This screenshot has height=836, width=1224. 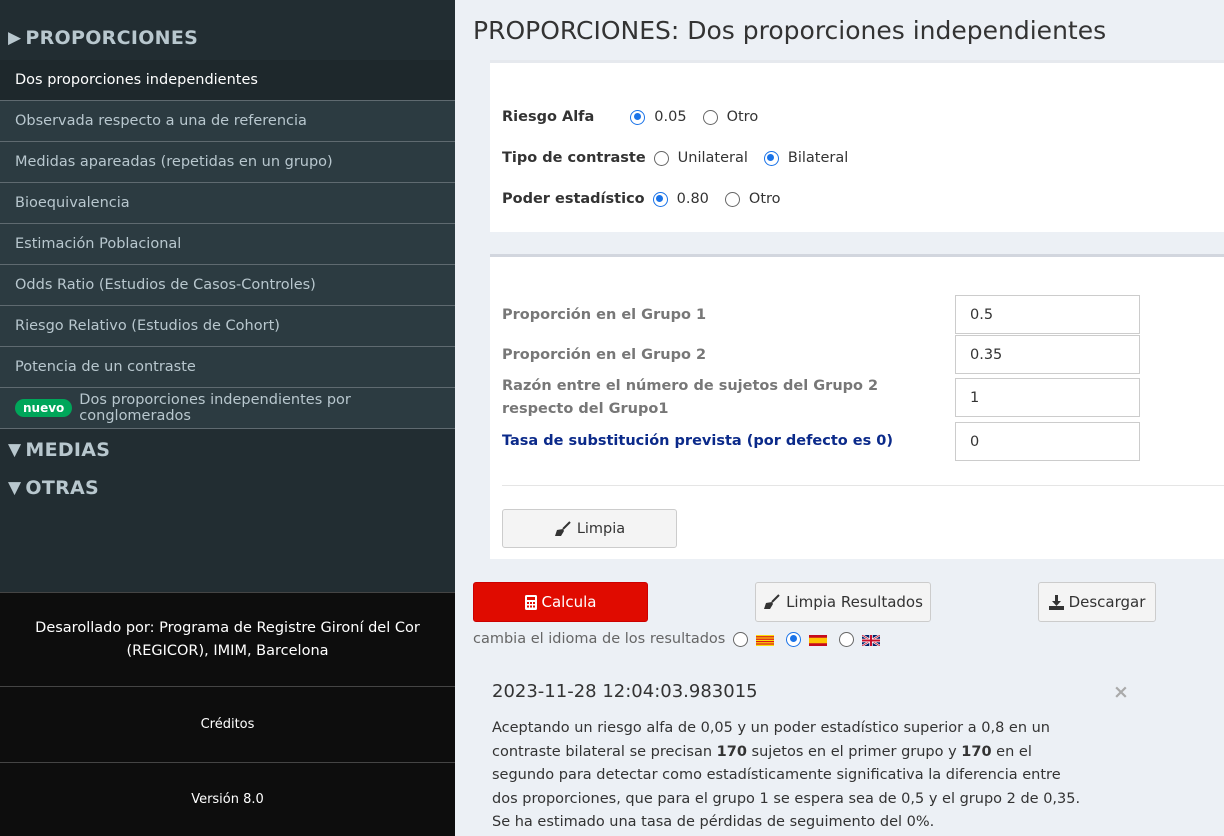 I want to click on contrast-option-bilateral: Bilateral, so click(x=806, y=158).